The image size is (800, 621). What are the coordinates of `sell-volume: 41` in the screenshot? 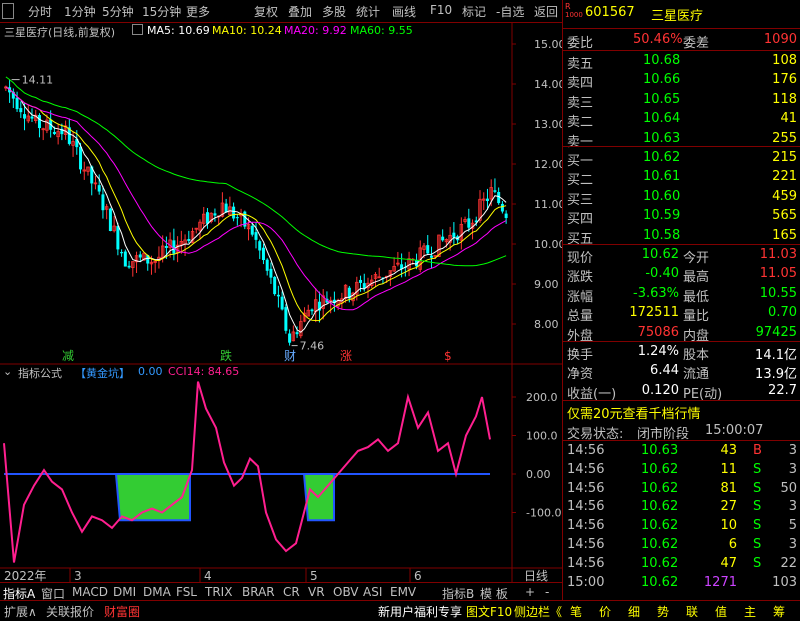 It's located at (788, 119).